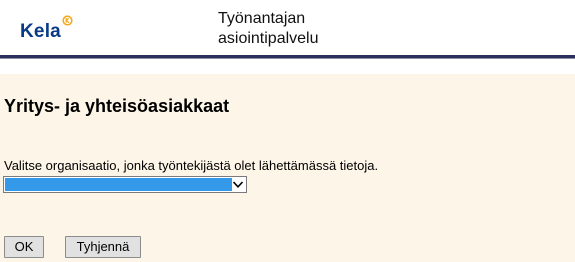 This screenshot has width=575, height=262. Describe the element at coordinates (238, 184) in the screenshot. I see `chevron-down-icon` at that location.